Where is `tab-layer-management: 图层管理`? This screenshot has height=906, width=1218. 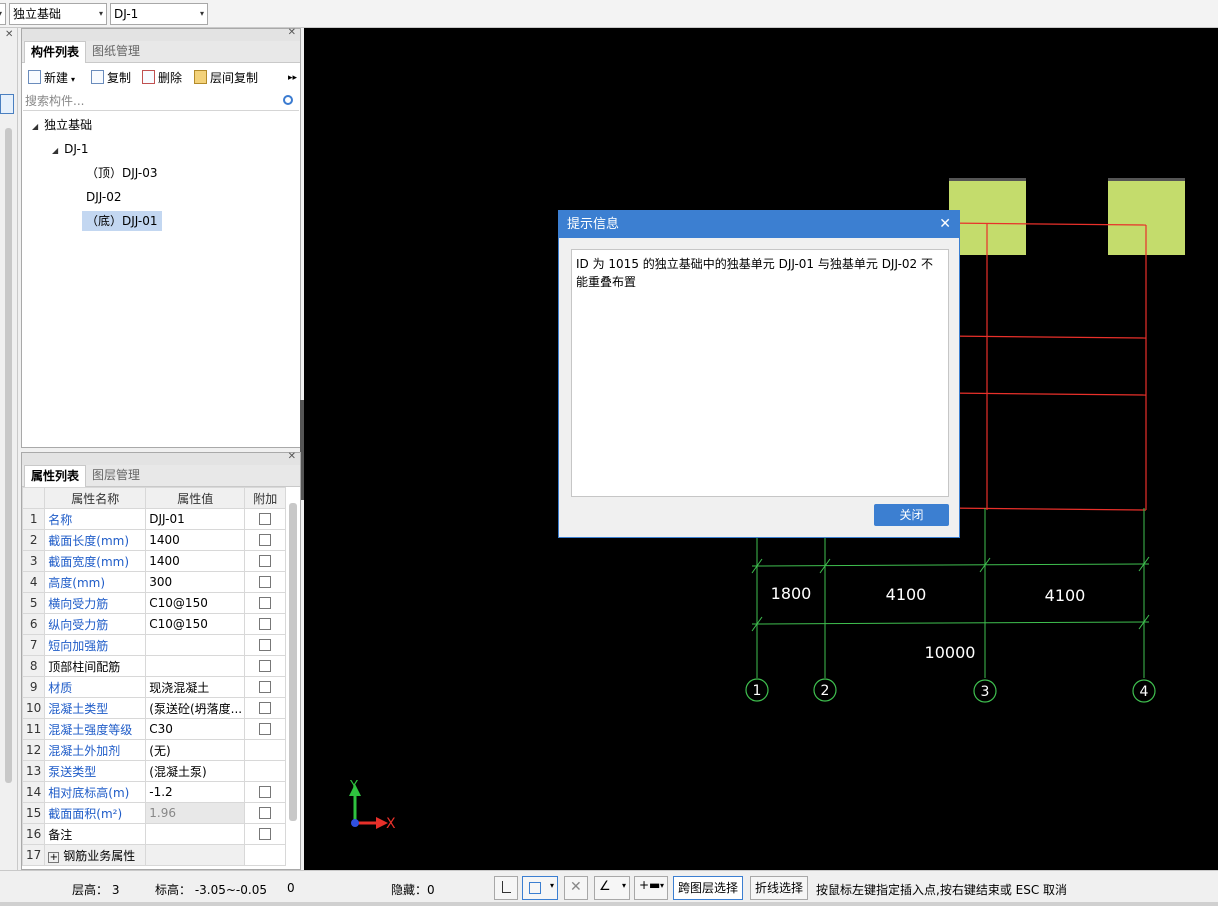 tab-layer-management: 图层管理 is located at coordinates (116, 476).